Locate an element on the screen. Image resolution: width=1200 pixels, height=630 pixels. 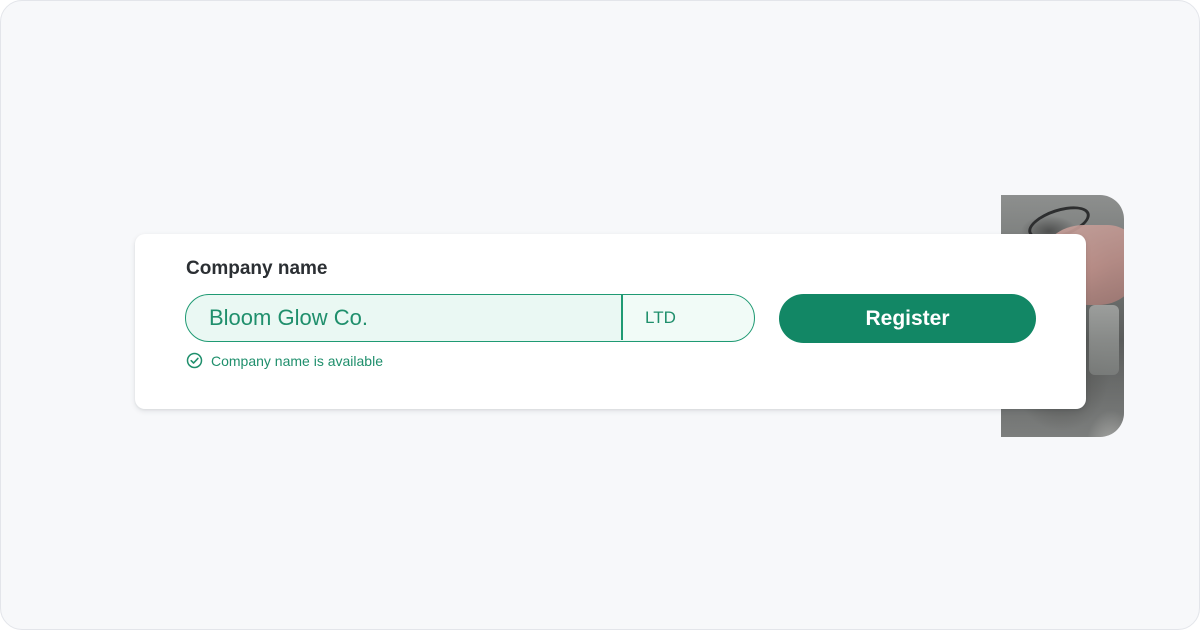
company-name-label: Company name is located at coordinates (257, 268).